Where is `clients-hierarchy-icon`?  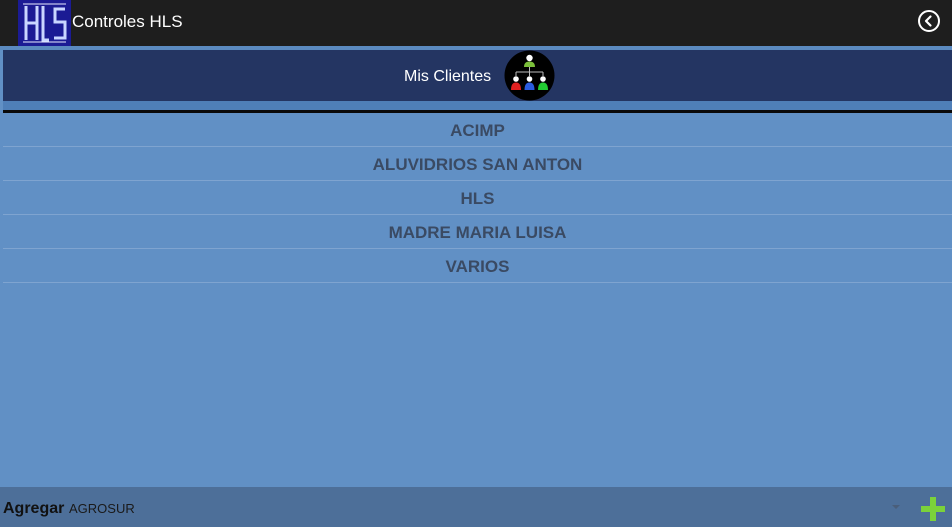 clients-hierarchy-icon is located at coordinates (529, 75).